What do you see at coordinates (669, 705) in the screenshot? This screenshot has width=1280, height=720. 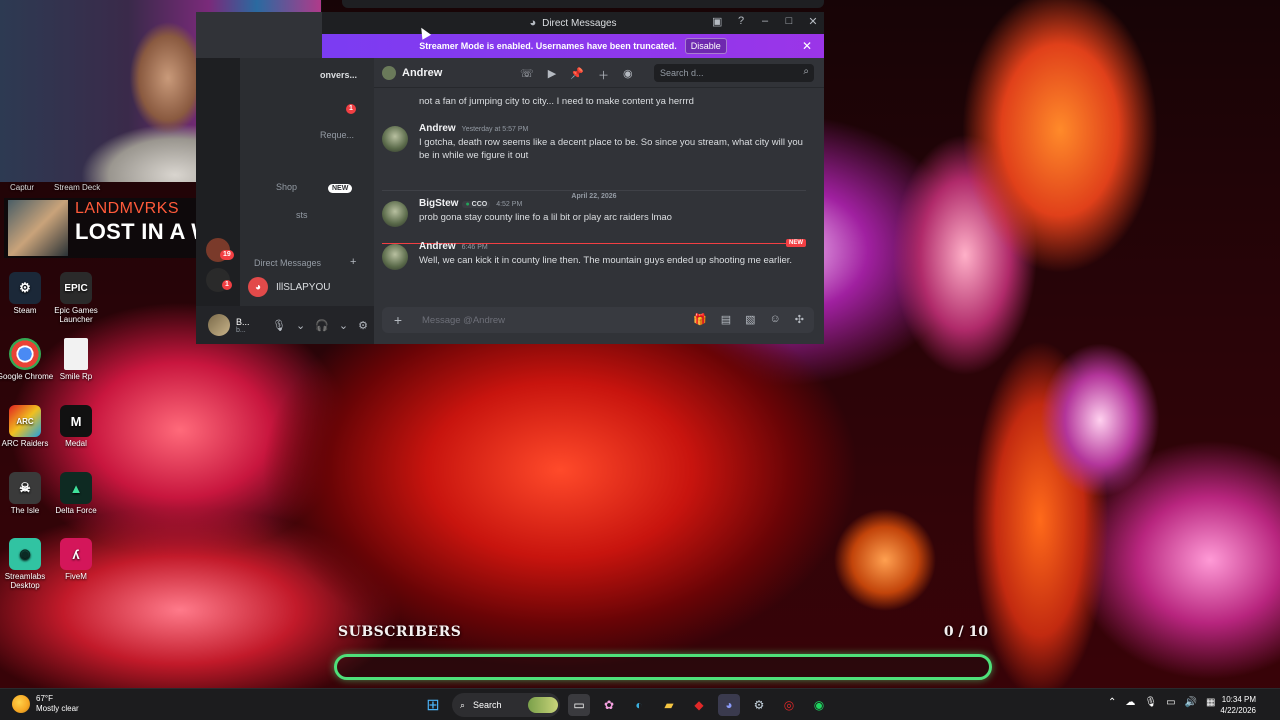 I see `file-explorer-icon: ▰` at bounding box center [669, 705].